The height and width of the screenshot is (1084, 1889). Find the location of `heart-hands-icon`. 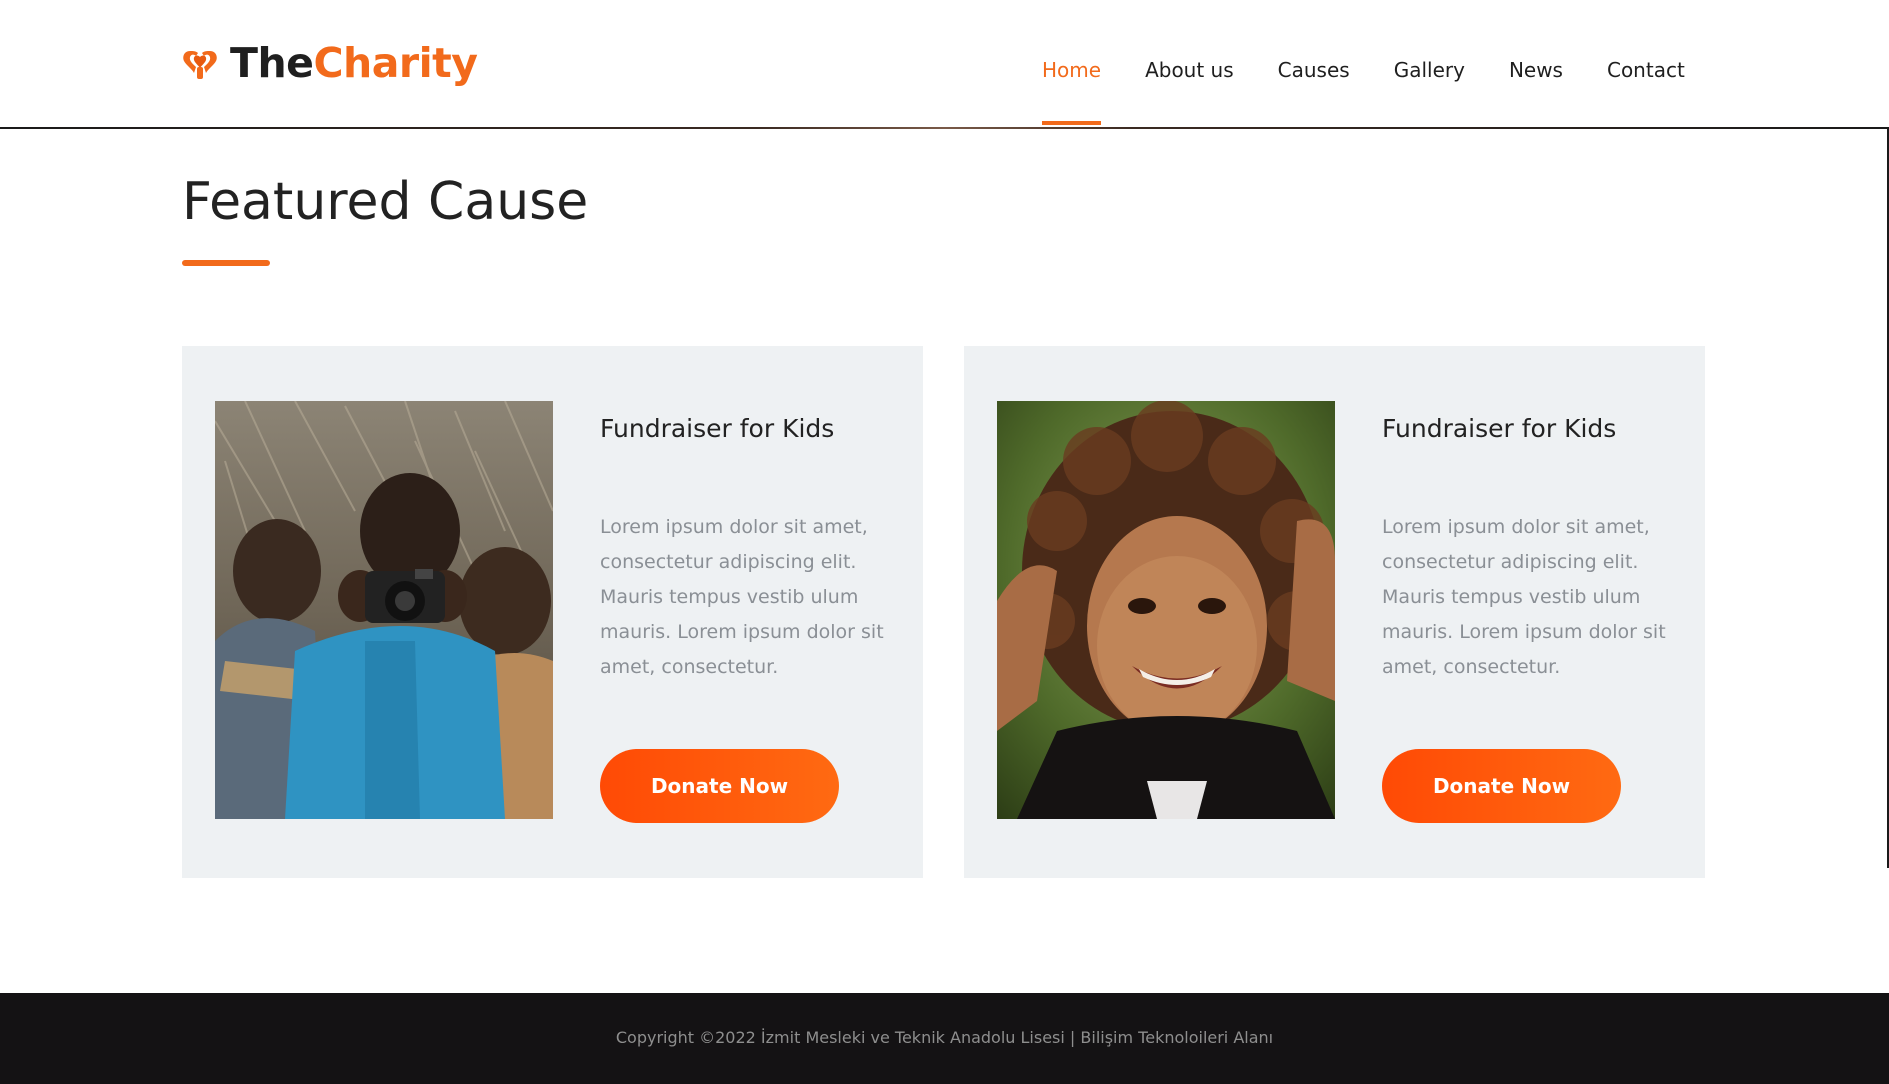

heart-hands-icon is located at coordinates (200, 65).